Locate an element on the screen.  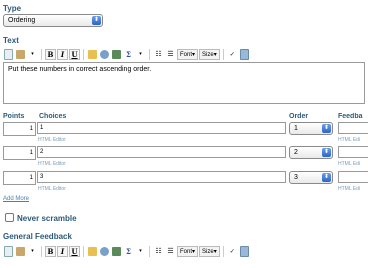
general-feedback-label: General Feedback is located at coordinates (37, 236).